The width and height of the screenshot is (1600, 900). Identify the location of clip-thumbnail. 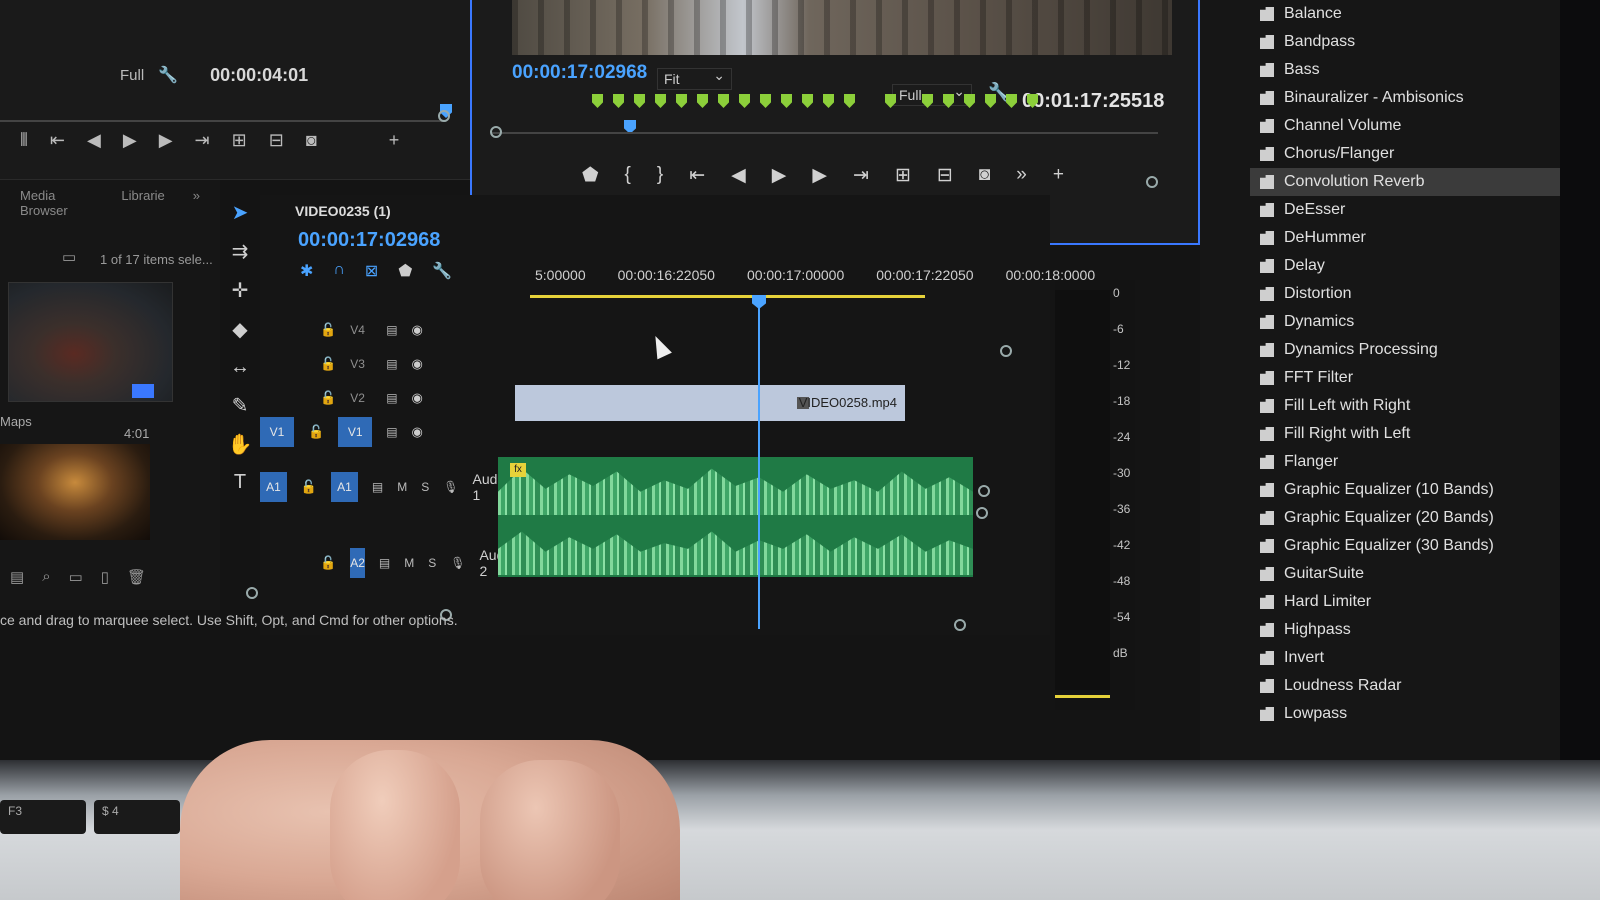
(75, 492).